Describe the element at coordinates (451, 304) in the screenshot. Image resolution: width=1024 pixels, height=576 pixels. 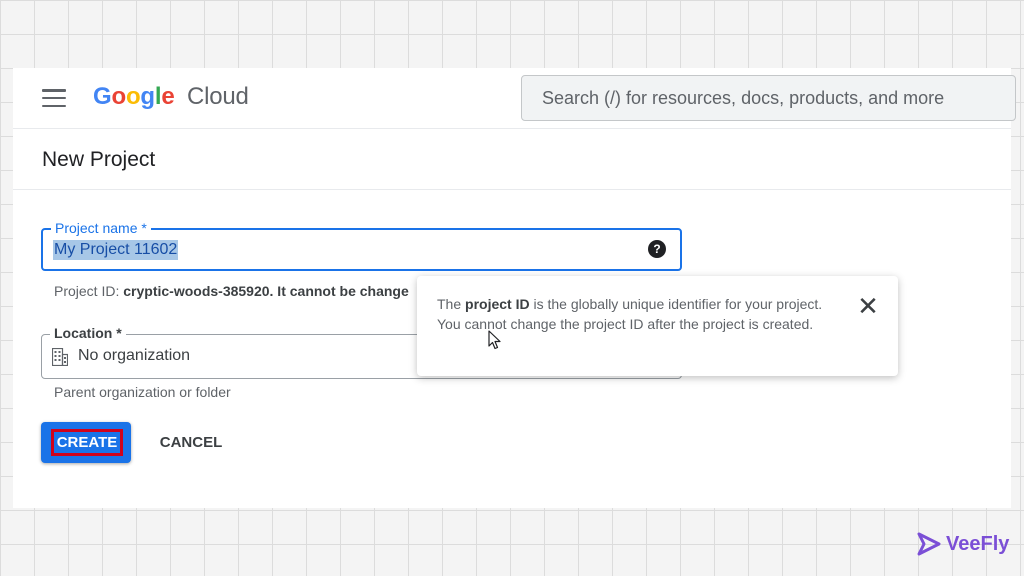
I see `tooltip-text-before: The` at that location.